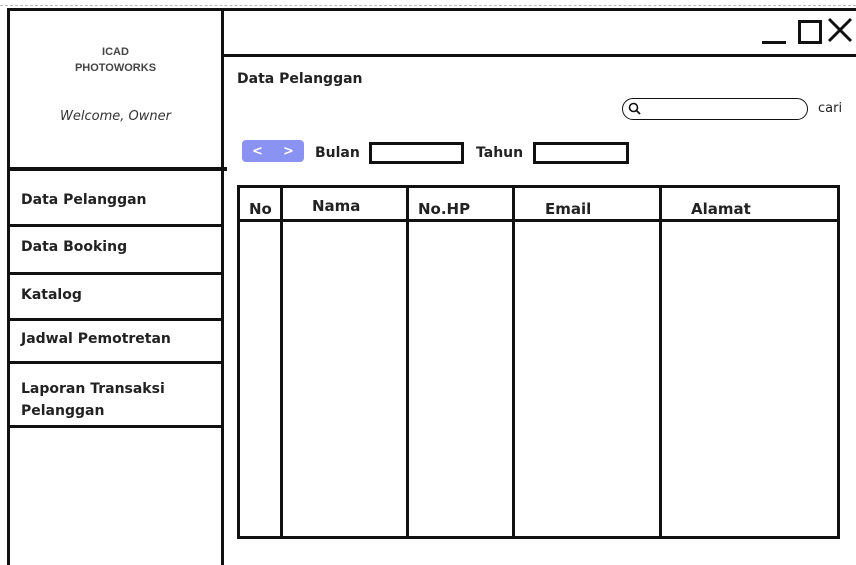 This screenshot has width=856, height=565. What do you see at coordinates (336, 206) in the screenshot?
I see `column-header-nama: Nama` at bounding box center [336, 206].